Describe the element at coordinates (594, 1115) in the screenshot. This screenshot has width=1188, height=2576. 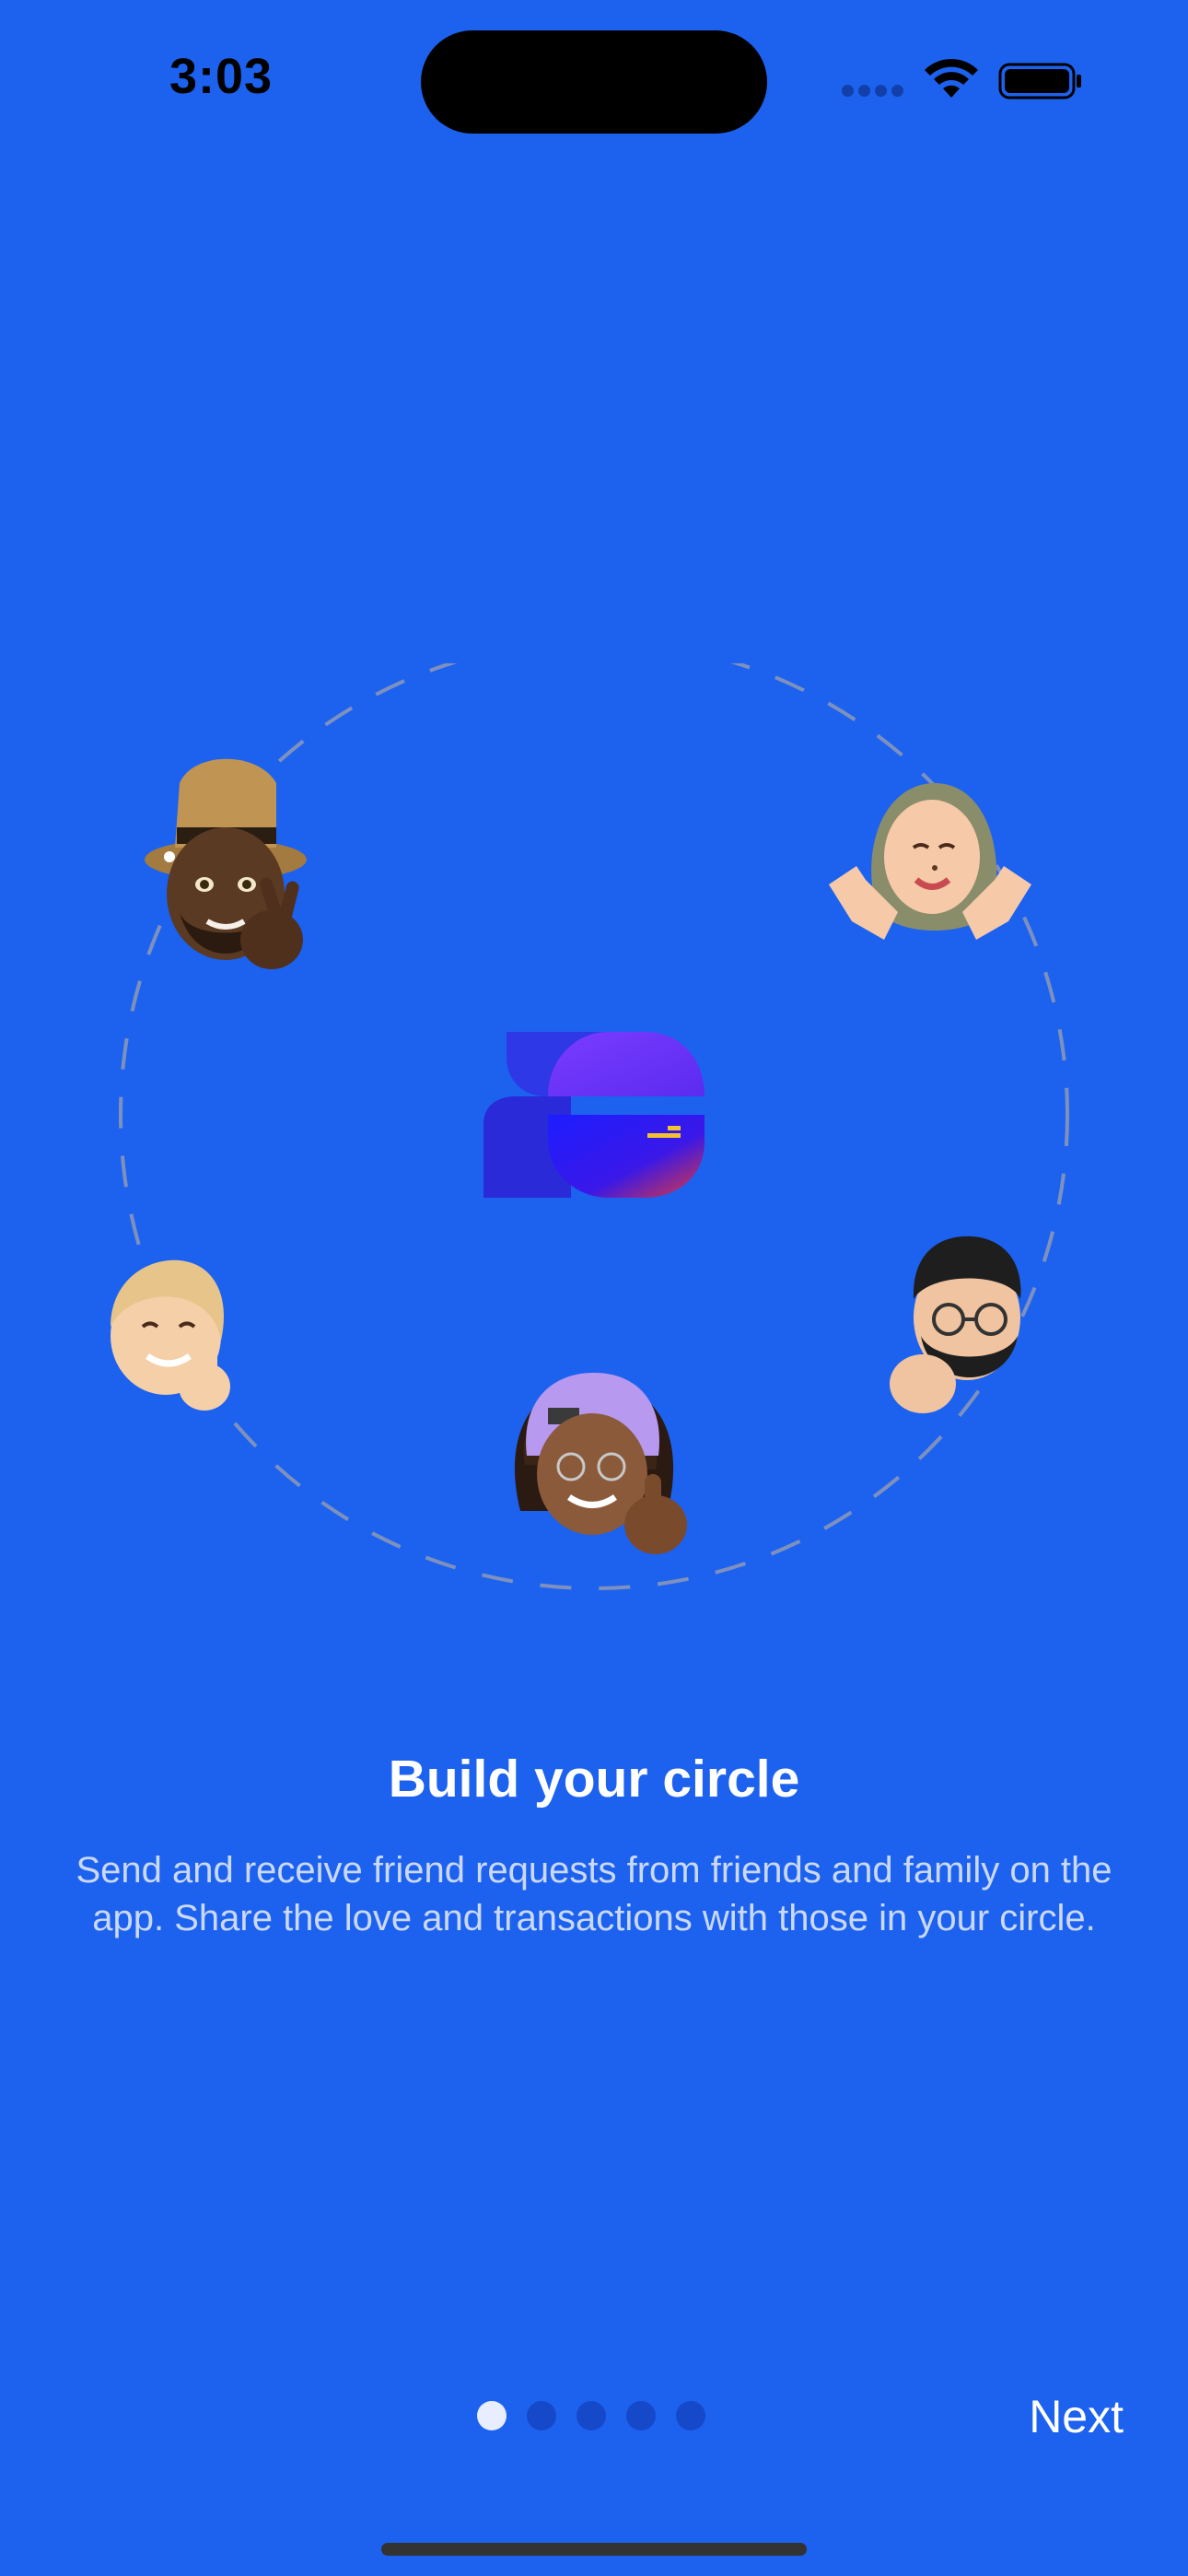
I see `app-logo-icon` at that location.